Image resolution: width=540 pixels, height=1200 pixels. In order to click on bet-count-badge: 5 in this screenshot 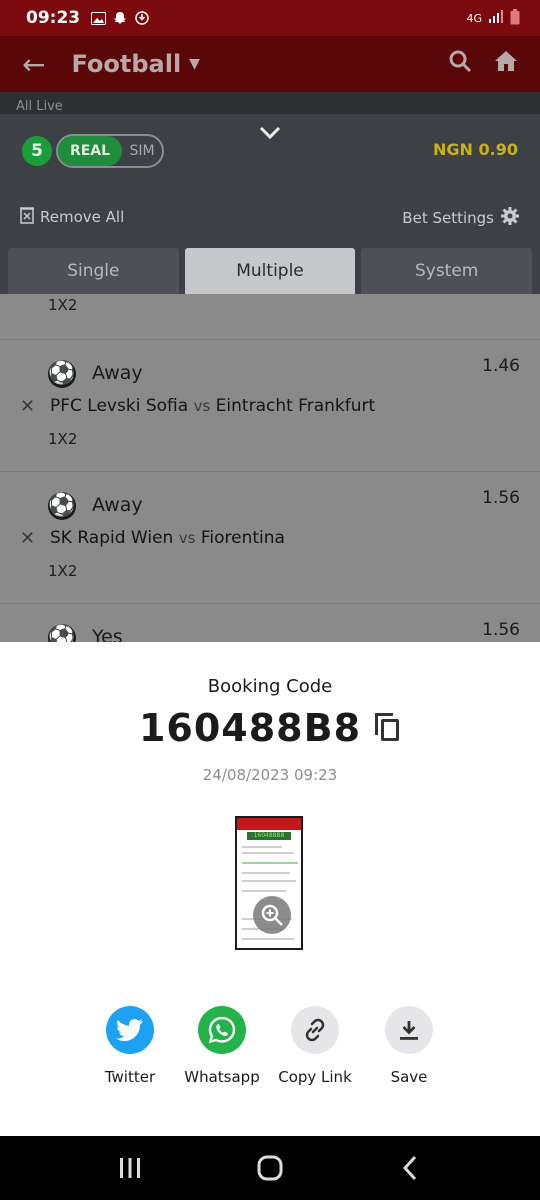, I will do `click(37, 151)`.